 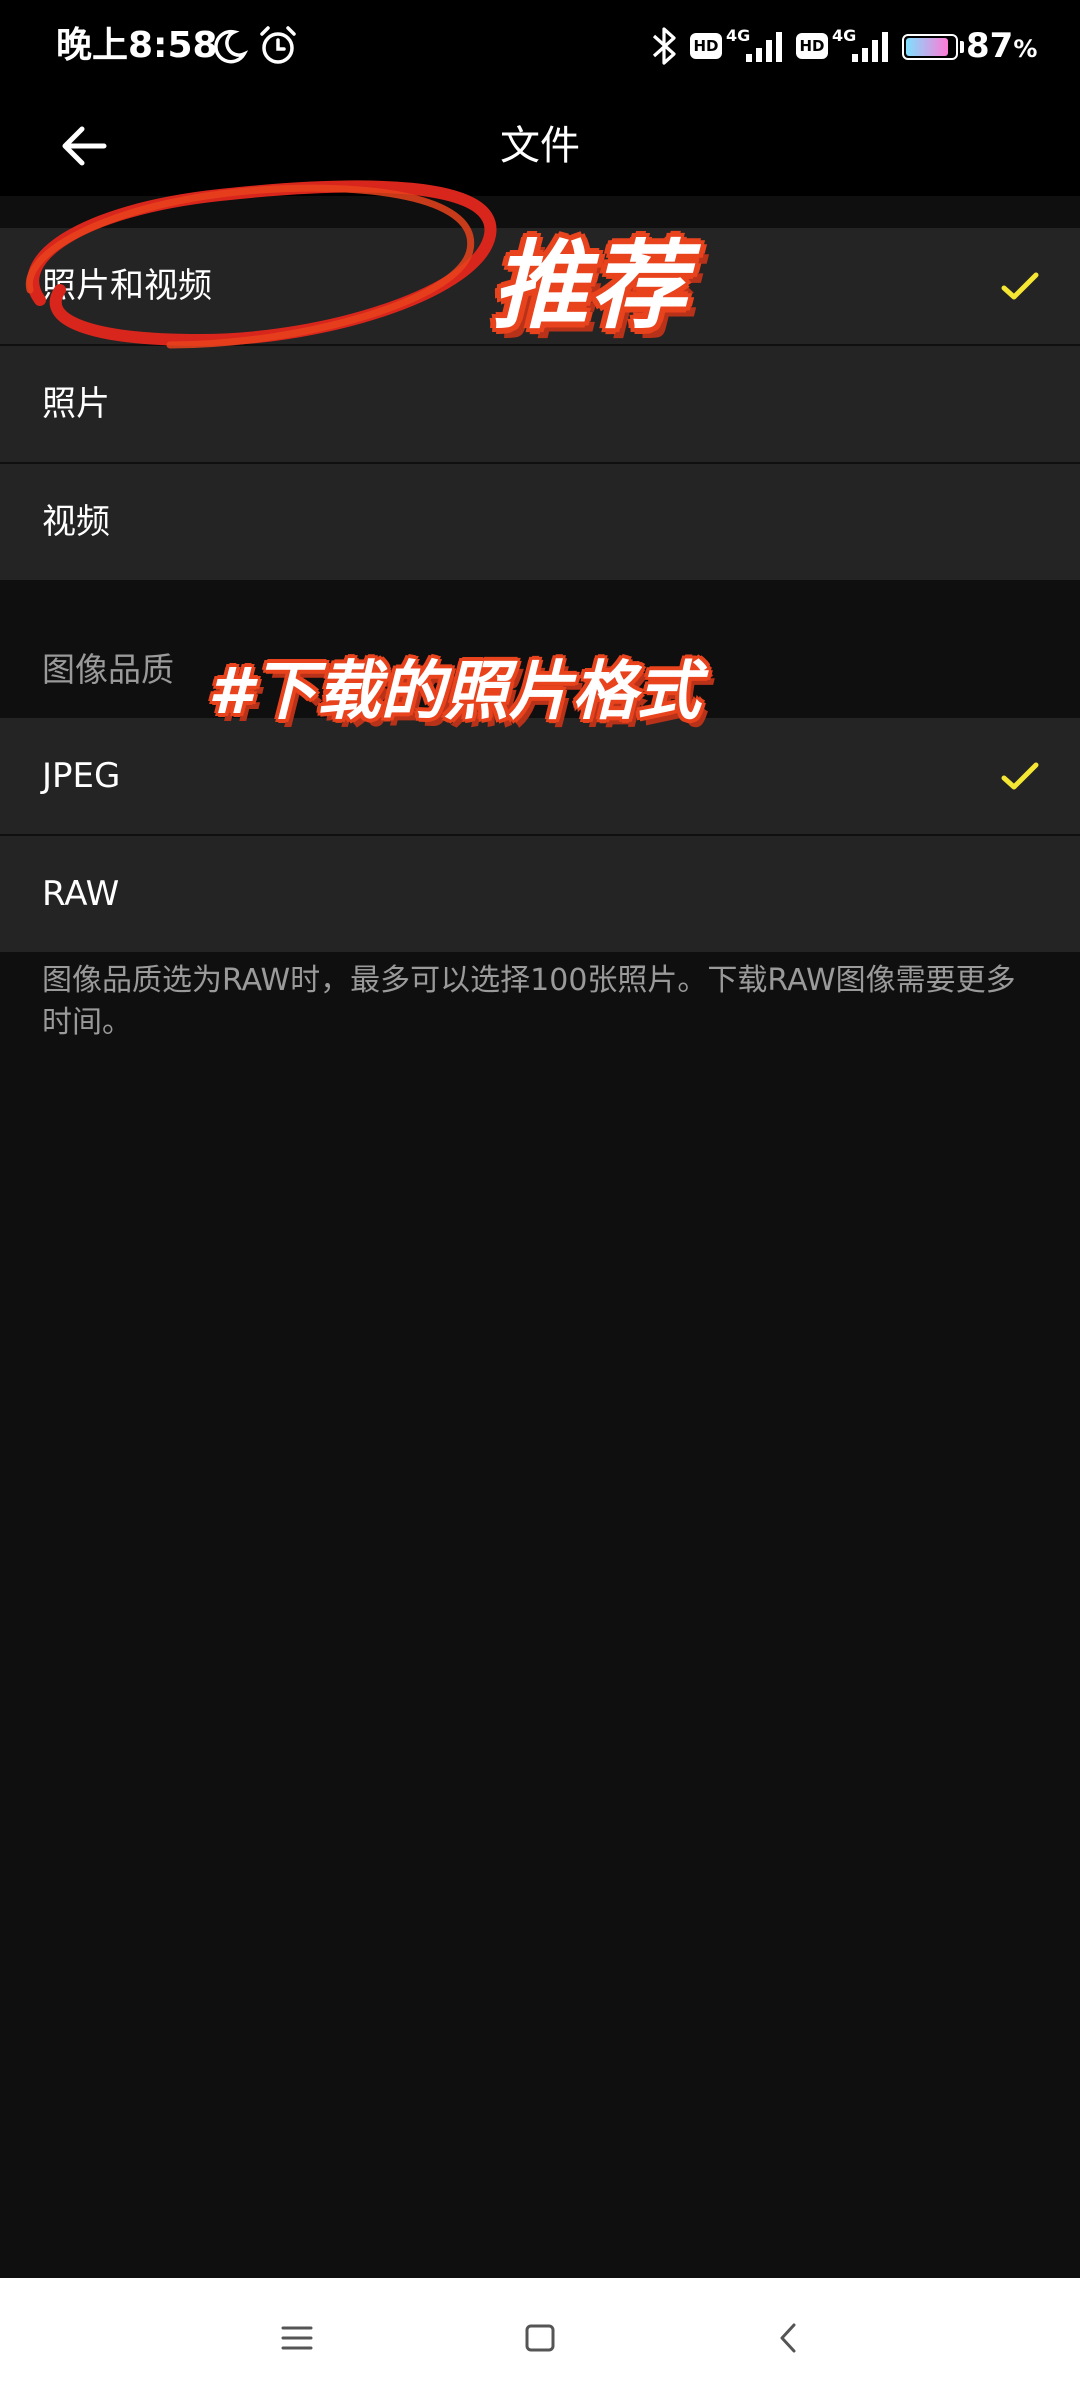 I want to click on option-photos: 照片, so click(x=540, y=404).